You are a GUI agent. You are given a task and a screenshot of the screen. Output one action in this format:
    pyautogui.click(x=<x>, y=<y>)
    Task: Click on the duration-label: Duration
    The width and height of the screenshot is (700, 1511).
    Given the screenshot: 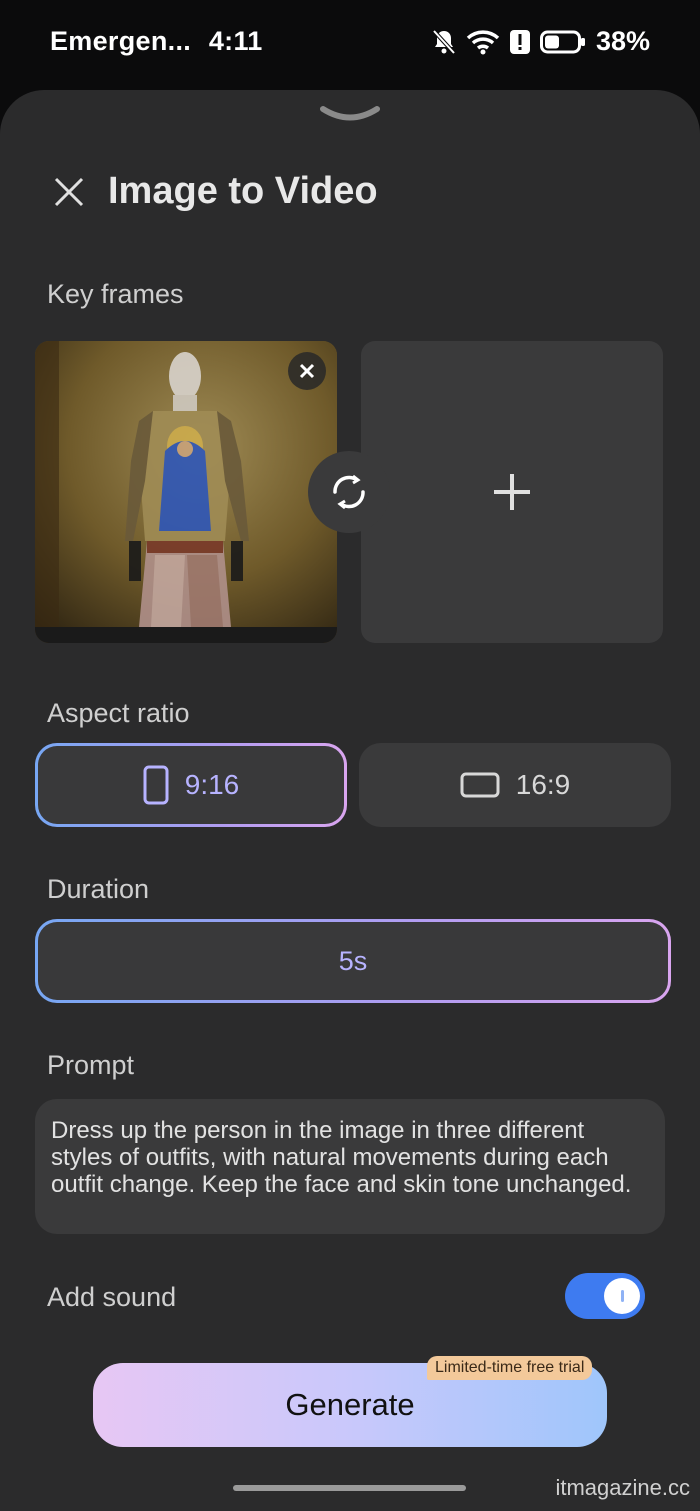 What is the action you would take?
    pyautogui.click(x=98, y=889)
    